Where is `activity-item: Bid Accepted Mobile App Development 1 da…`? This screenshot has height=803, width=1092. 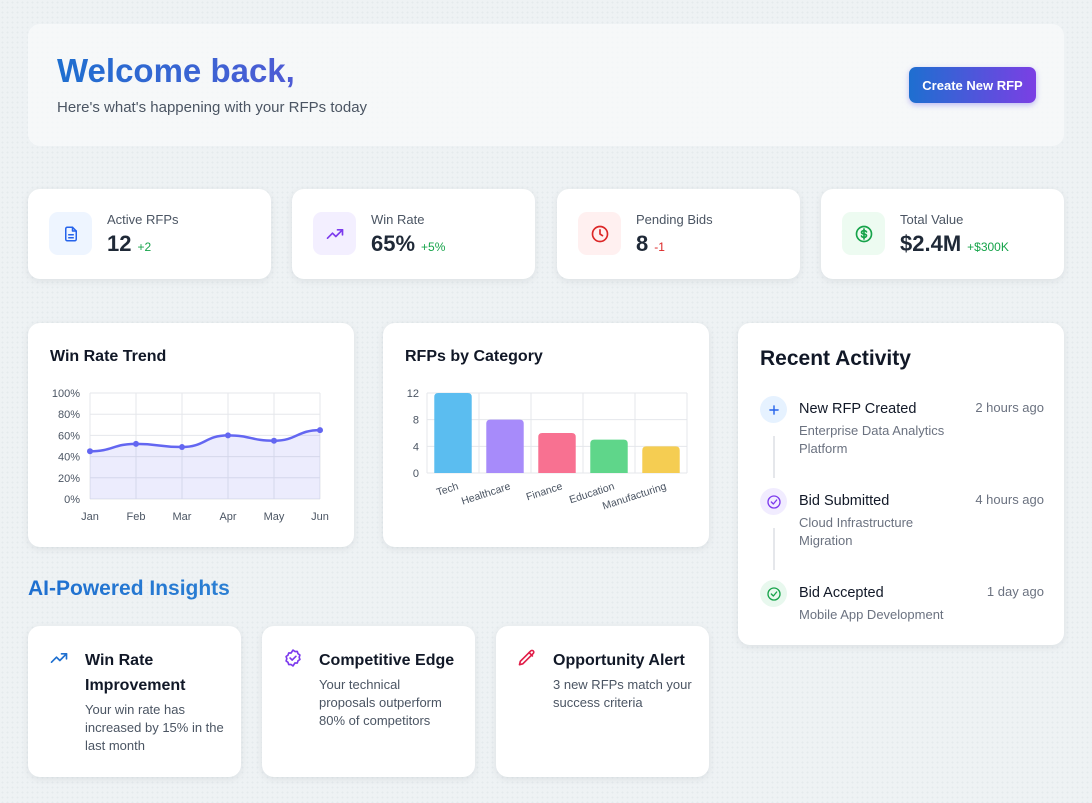 activity-item: Bid Accepted Mobile App Development 1 da… is located at coordinates (902, 605).